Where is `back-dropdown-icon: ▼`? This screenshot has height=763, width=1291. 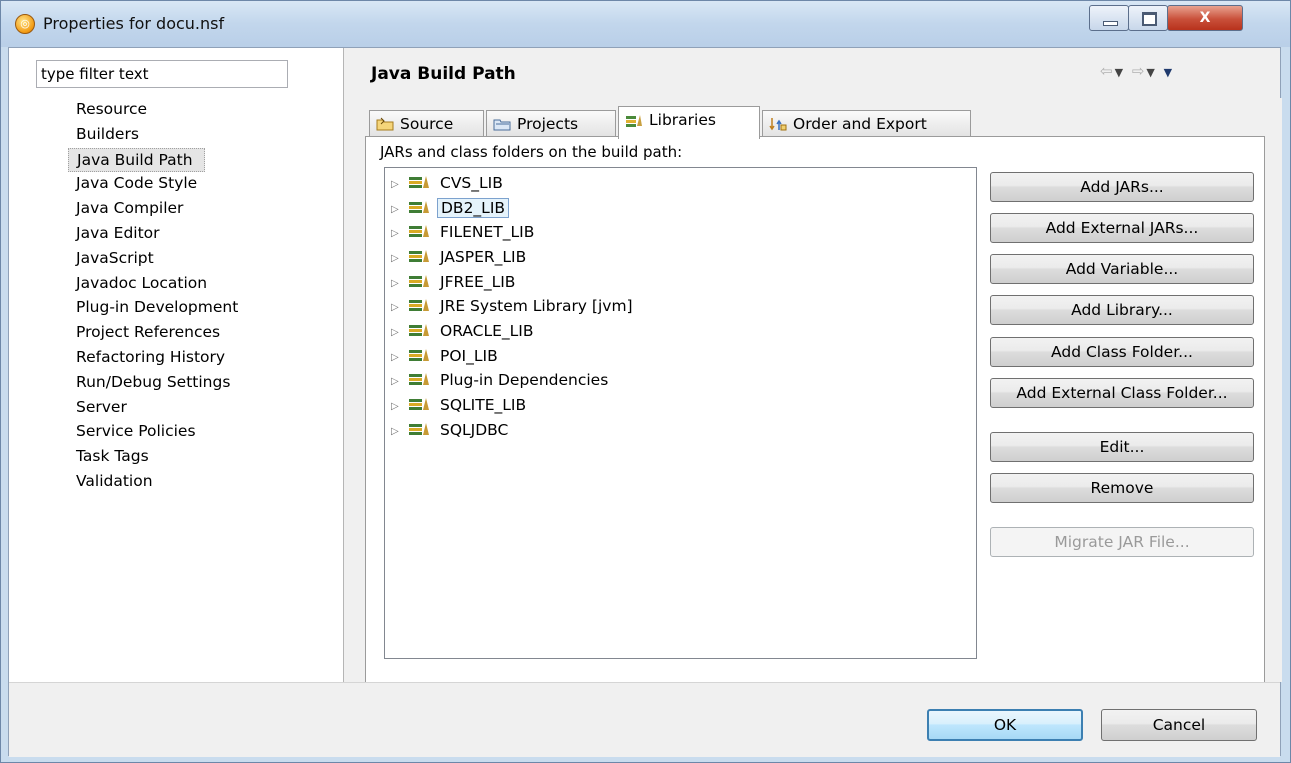
back-dropdown-icon: ▼ is located at coordinates (1120, 72).